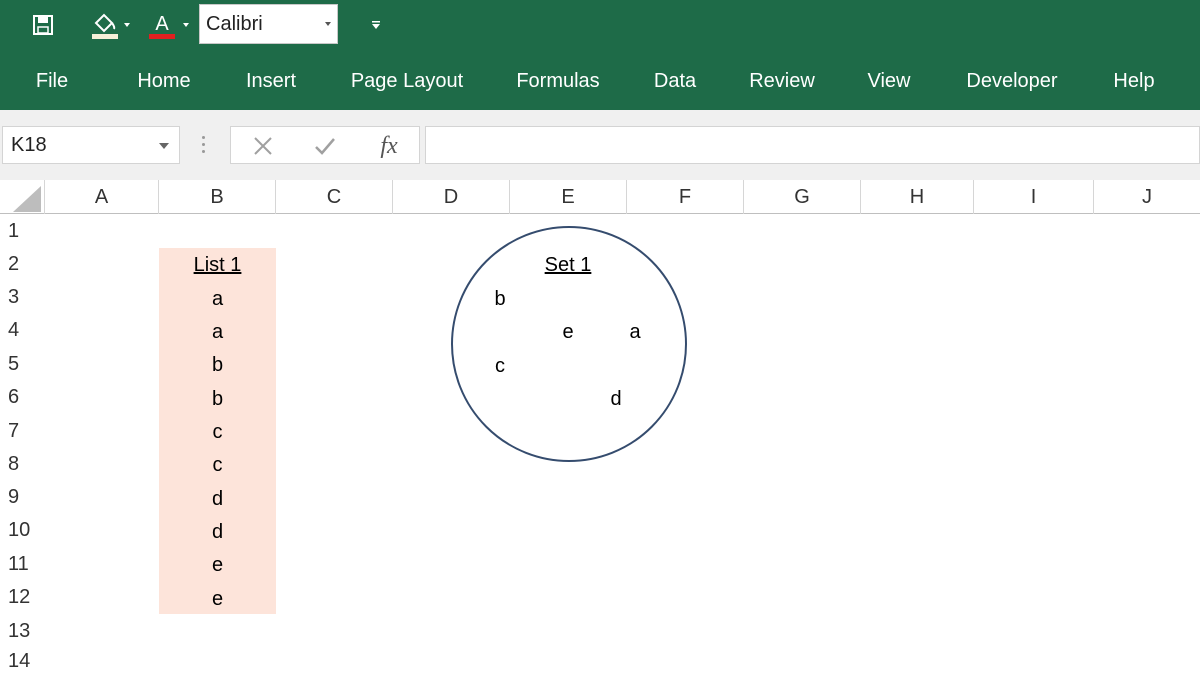 The width and height of the screenshot is (1200, 675). What do you see at coordinates (271, 81) in the screenshot?
I see `tab-insert: Insert` at bounding box center [271, 81].